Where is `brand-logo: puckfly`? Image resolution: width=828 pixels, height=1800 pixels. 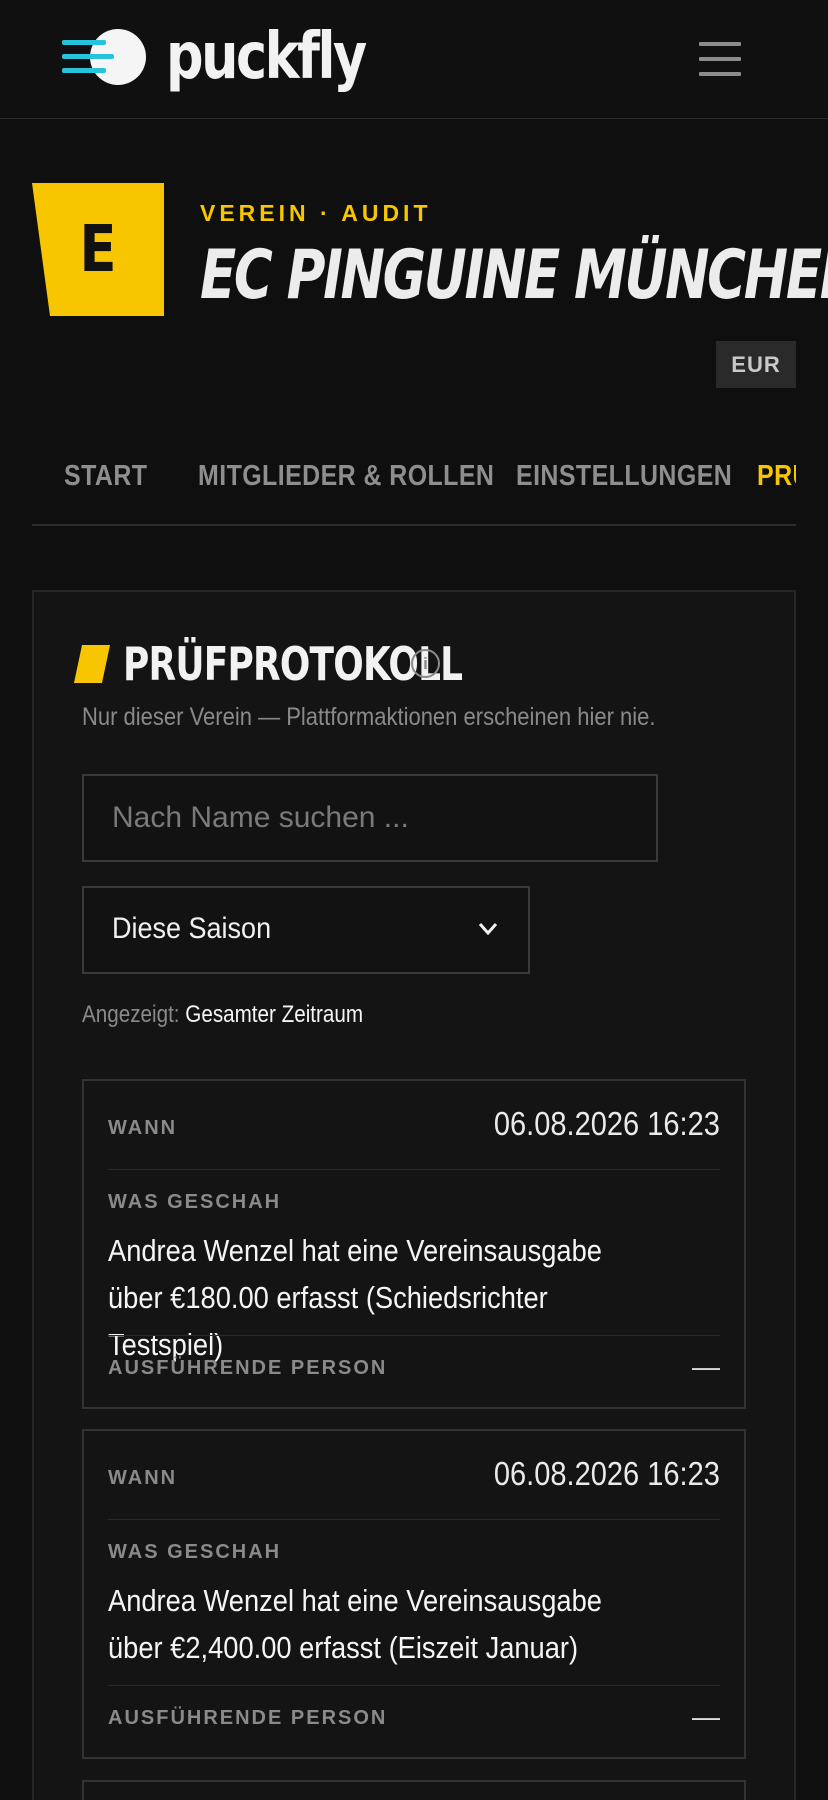 brand-logo: puckfly is located at coordinates (235, 57).